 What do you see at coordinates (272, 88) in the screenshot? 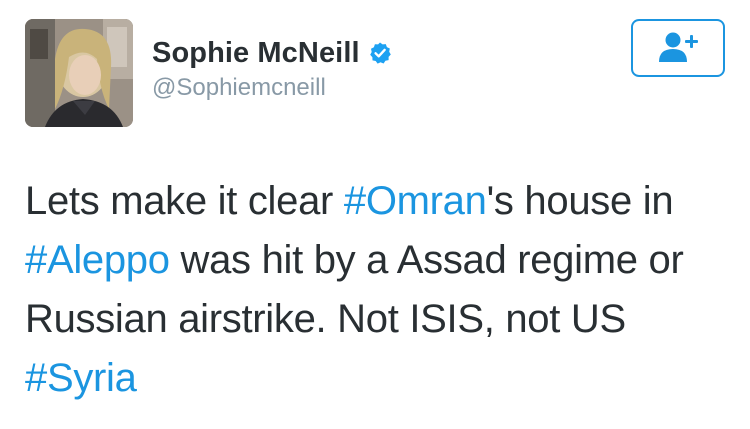
I see `username-handle: @Sophiemcneill` at bounding box center [272, 88].